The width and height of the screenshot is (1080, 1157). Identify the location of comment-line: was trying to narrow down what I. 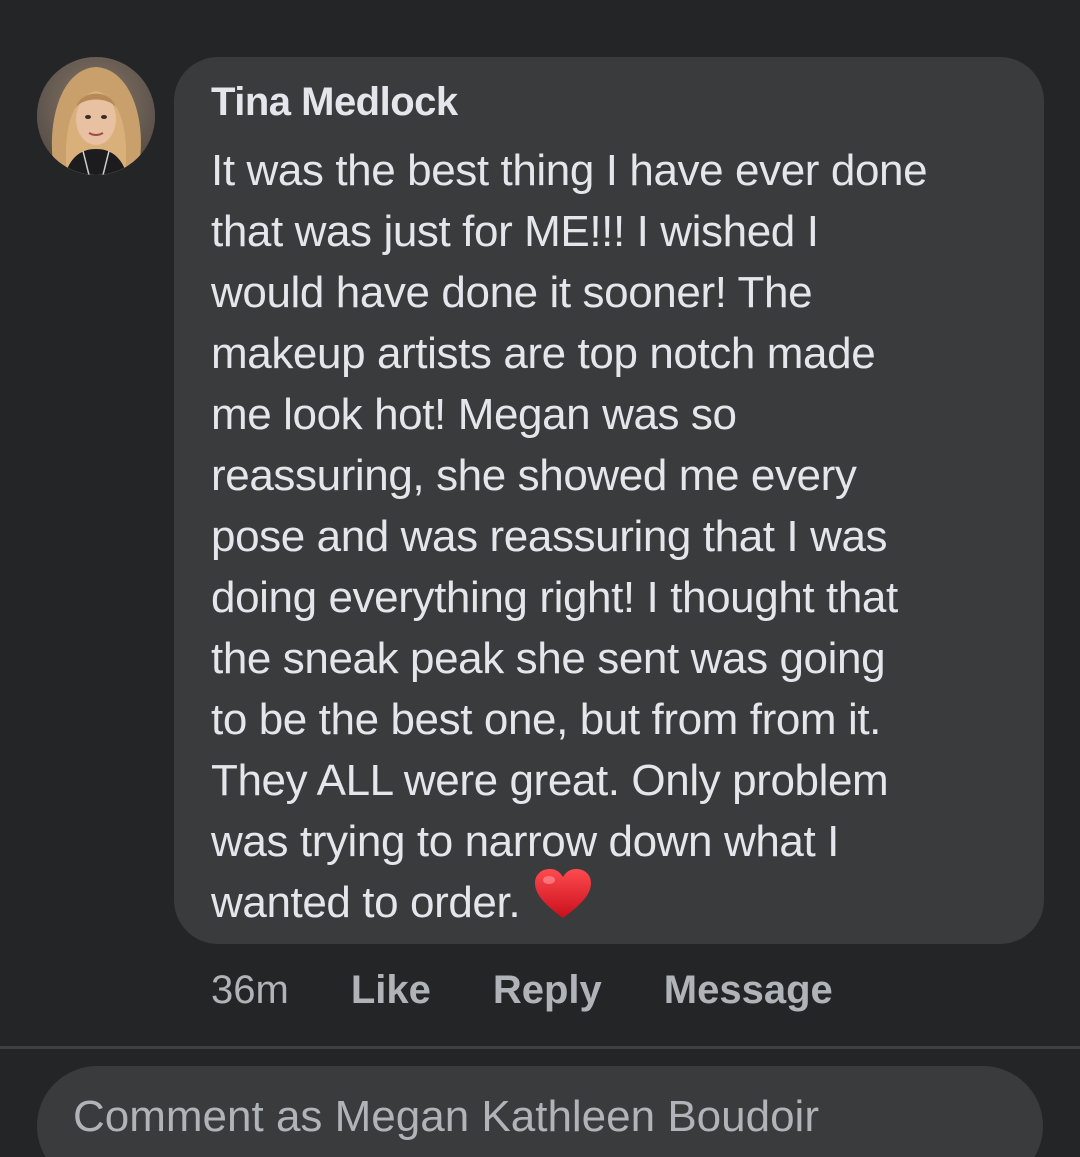
(525, 841).